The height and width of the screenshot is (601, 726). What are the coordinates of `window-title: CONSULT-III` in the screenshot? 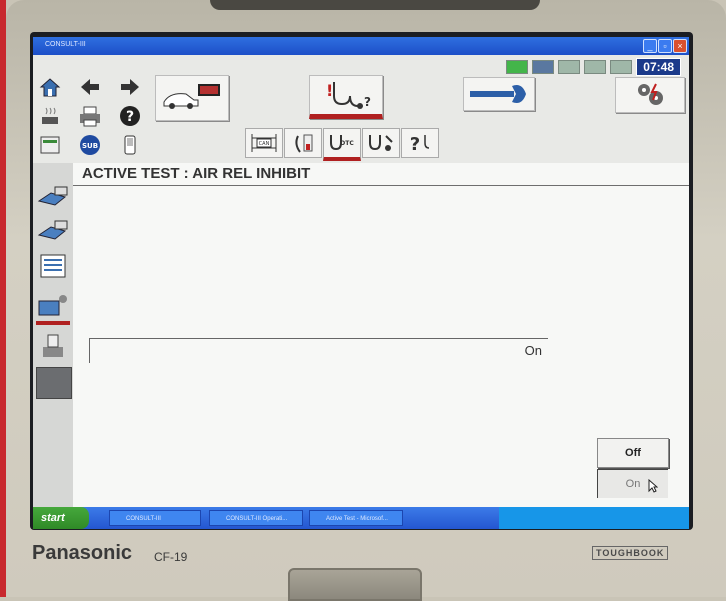 It's located at (65, 44).